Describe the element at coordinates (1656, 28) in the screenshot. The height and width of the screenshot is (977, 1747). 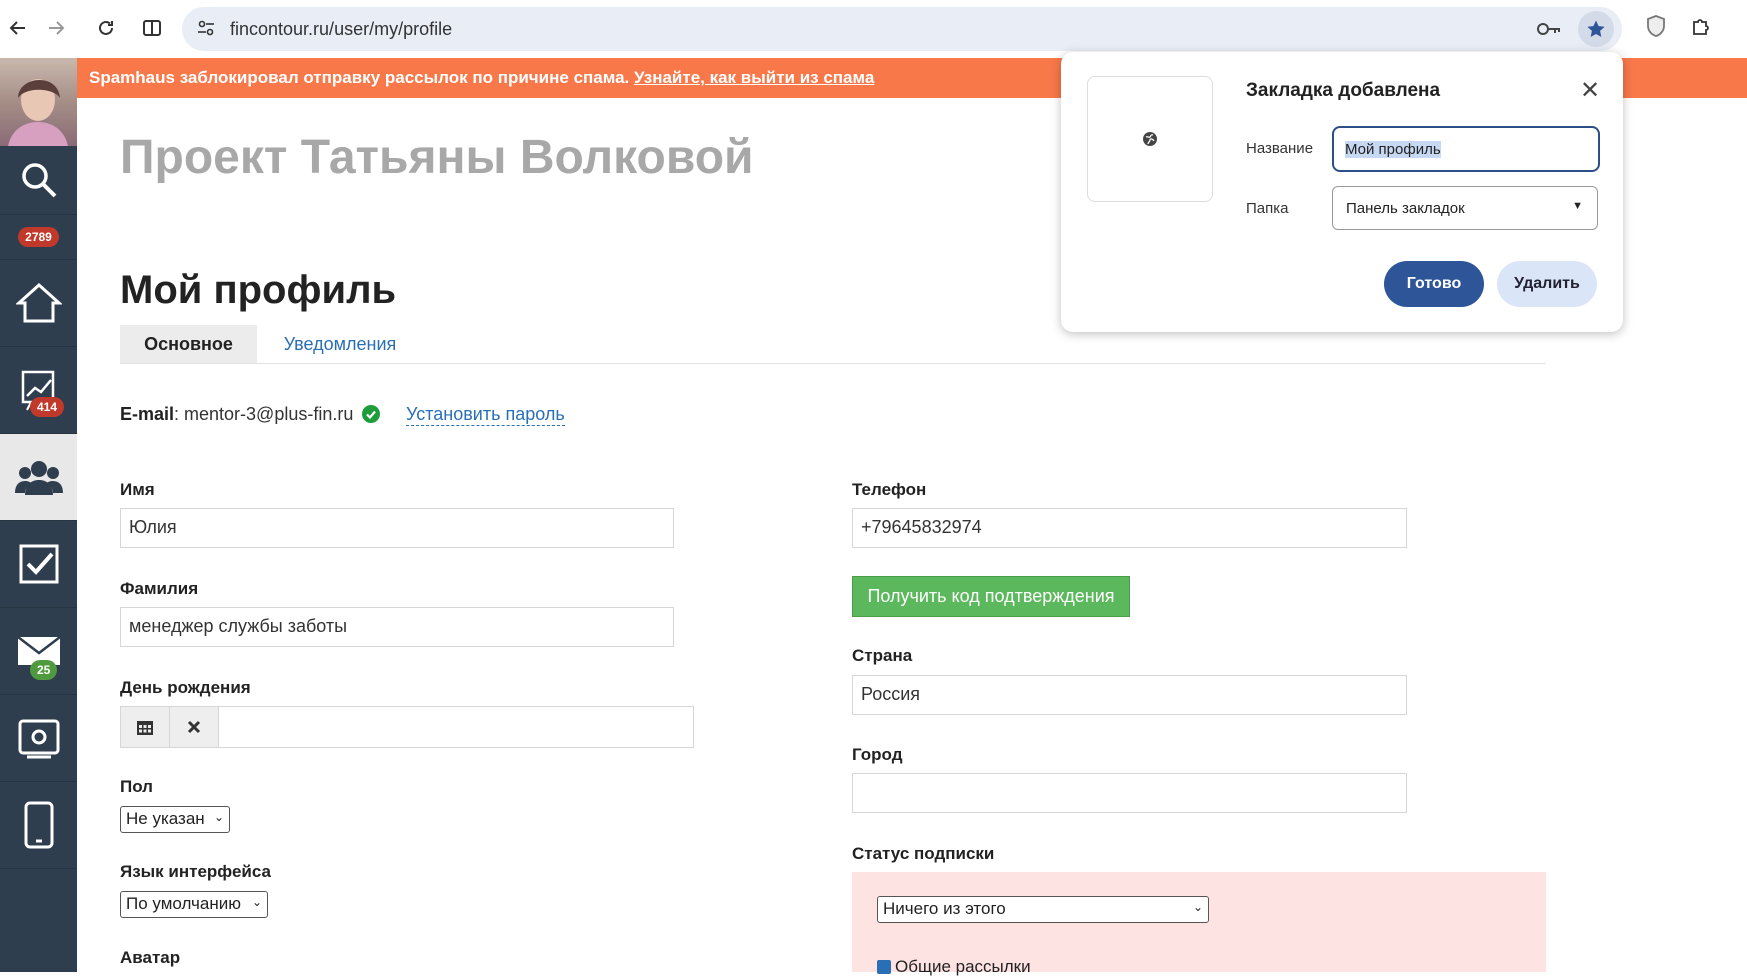
I see `shield-extension-icon` at that location.